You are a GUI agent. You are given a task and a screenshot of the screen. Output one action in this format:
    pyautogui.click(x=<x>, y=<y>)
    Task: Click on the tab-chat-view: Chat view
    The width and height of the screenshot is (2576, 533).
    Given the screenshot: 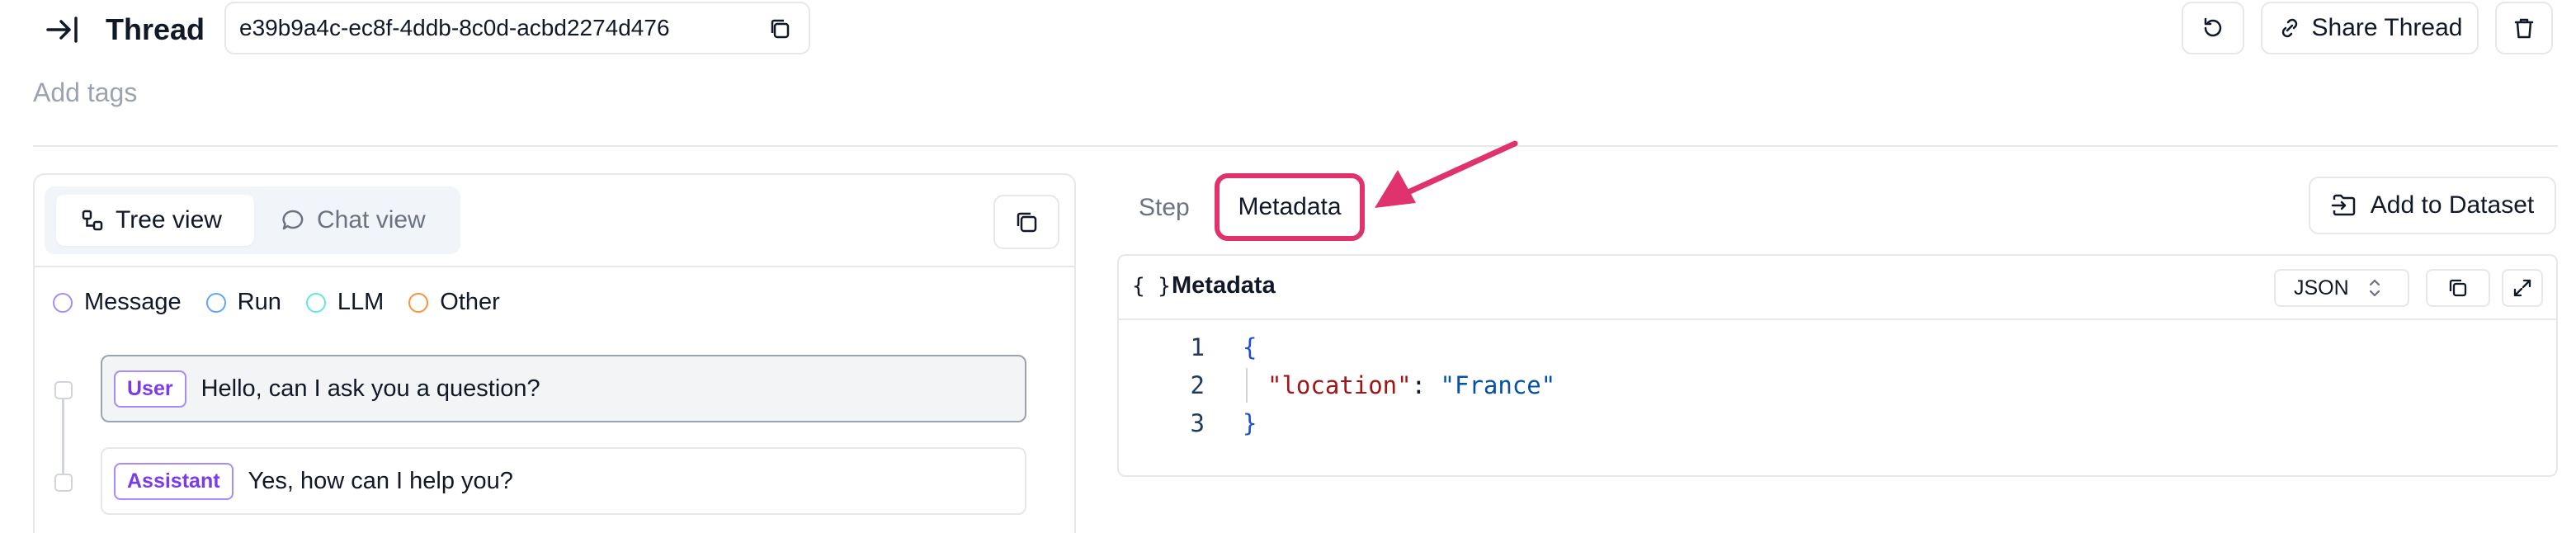 What is the action you would take?
    pyautogui.click(x=357, y=220)
    